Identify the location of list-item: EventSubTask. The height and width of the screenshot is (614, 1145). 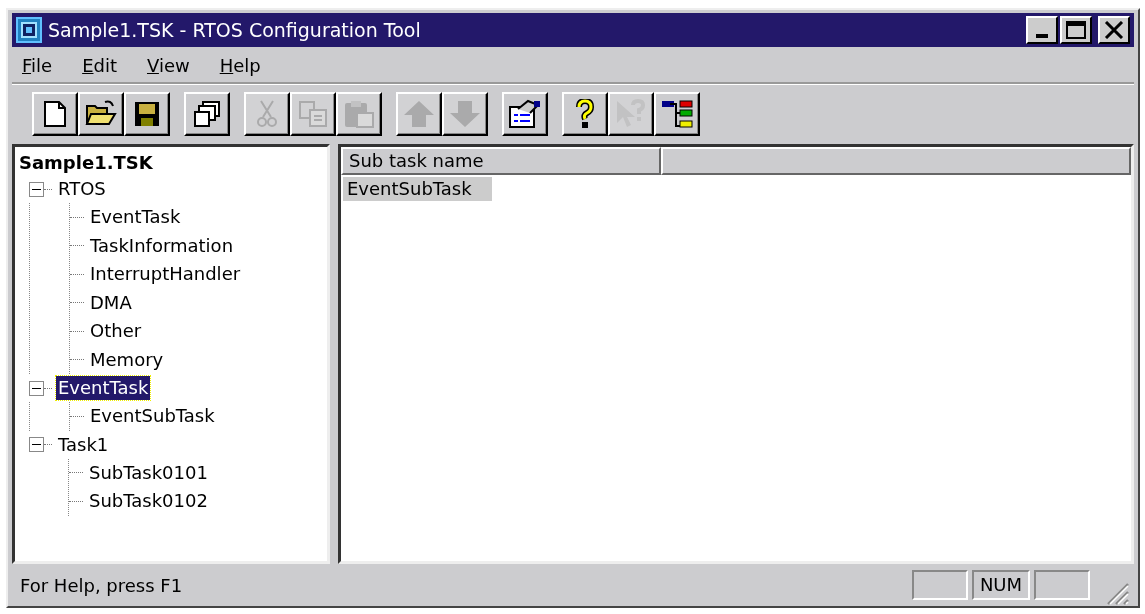
(417, 189).